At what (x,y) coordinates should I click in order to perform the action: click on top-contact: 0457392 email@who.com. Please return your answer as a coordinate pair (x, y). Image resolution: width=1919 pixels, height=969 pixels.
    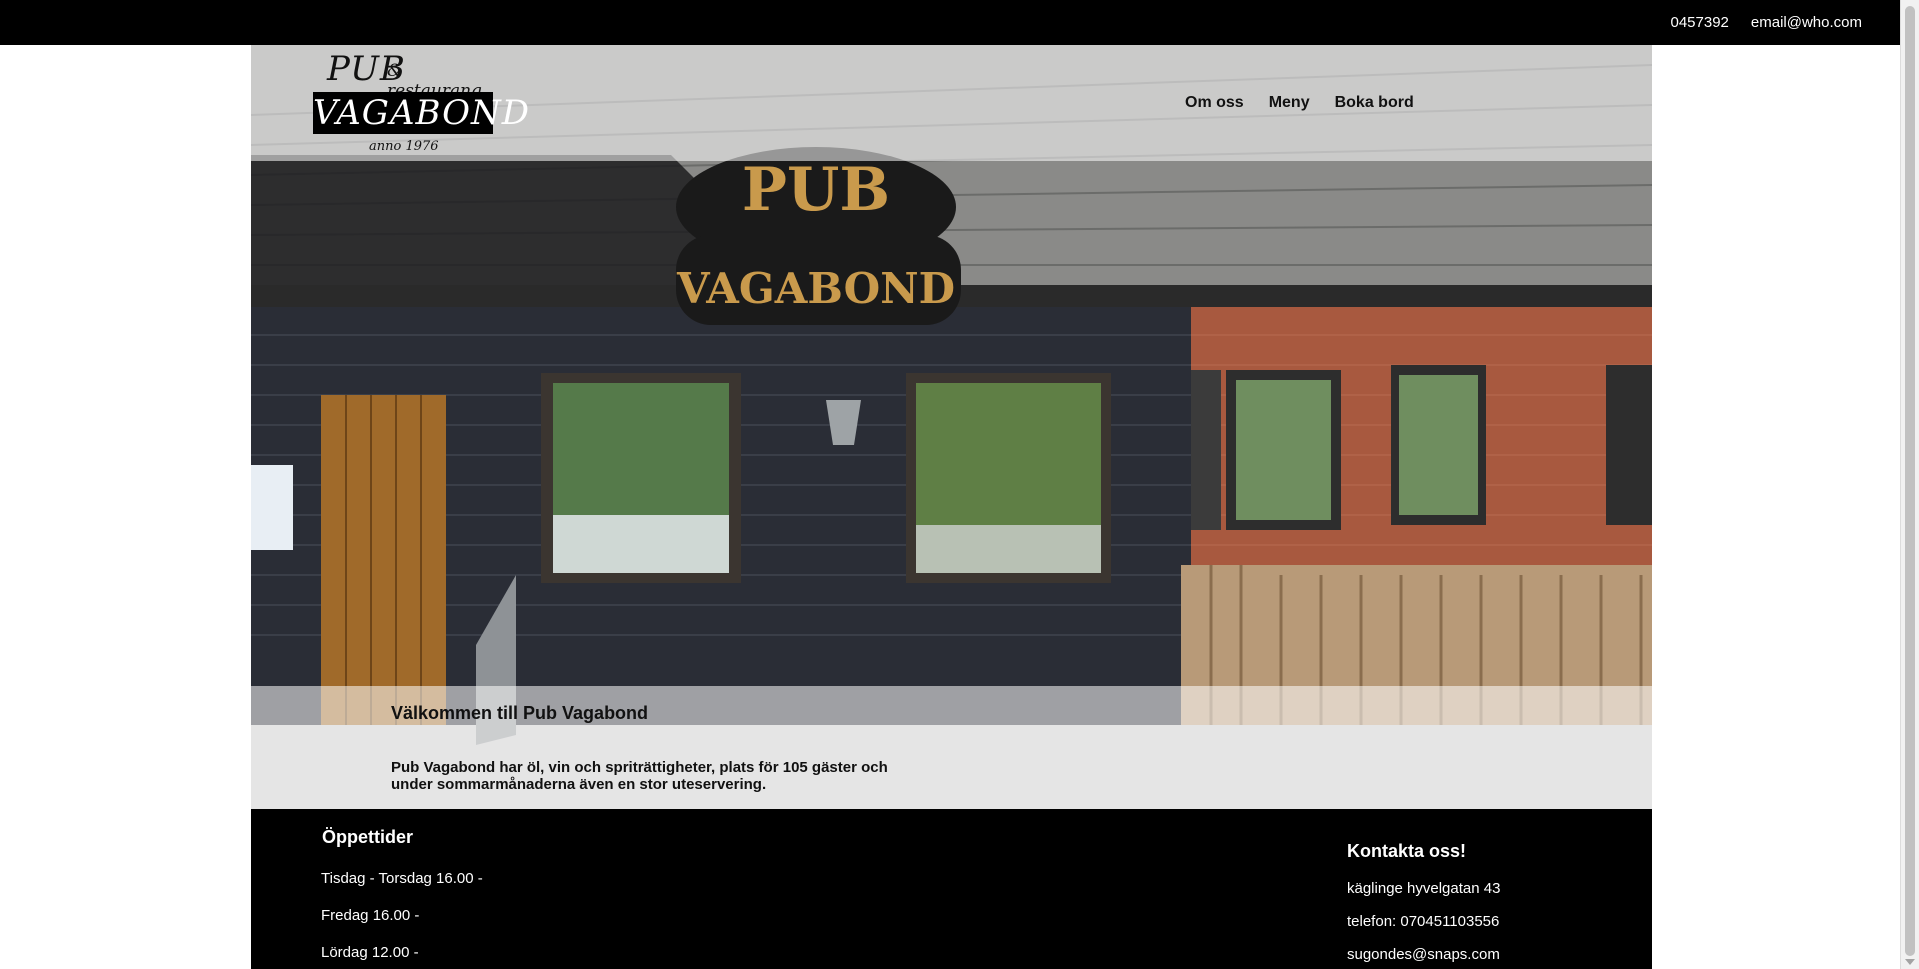
    Looking at the image, I should click on (1767, 22).